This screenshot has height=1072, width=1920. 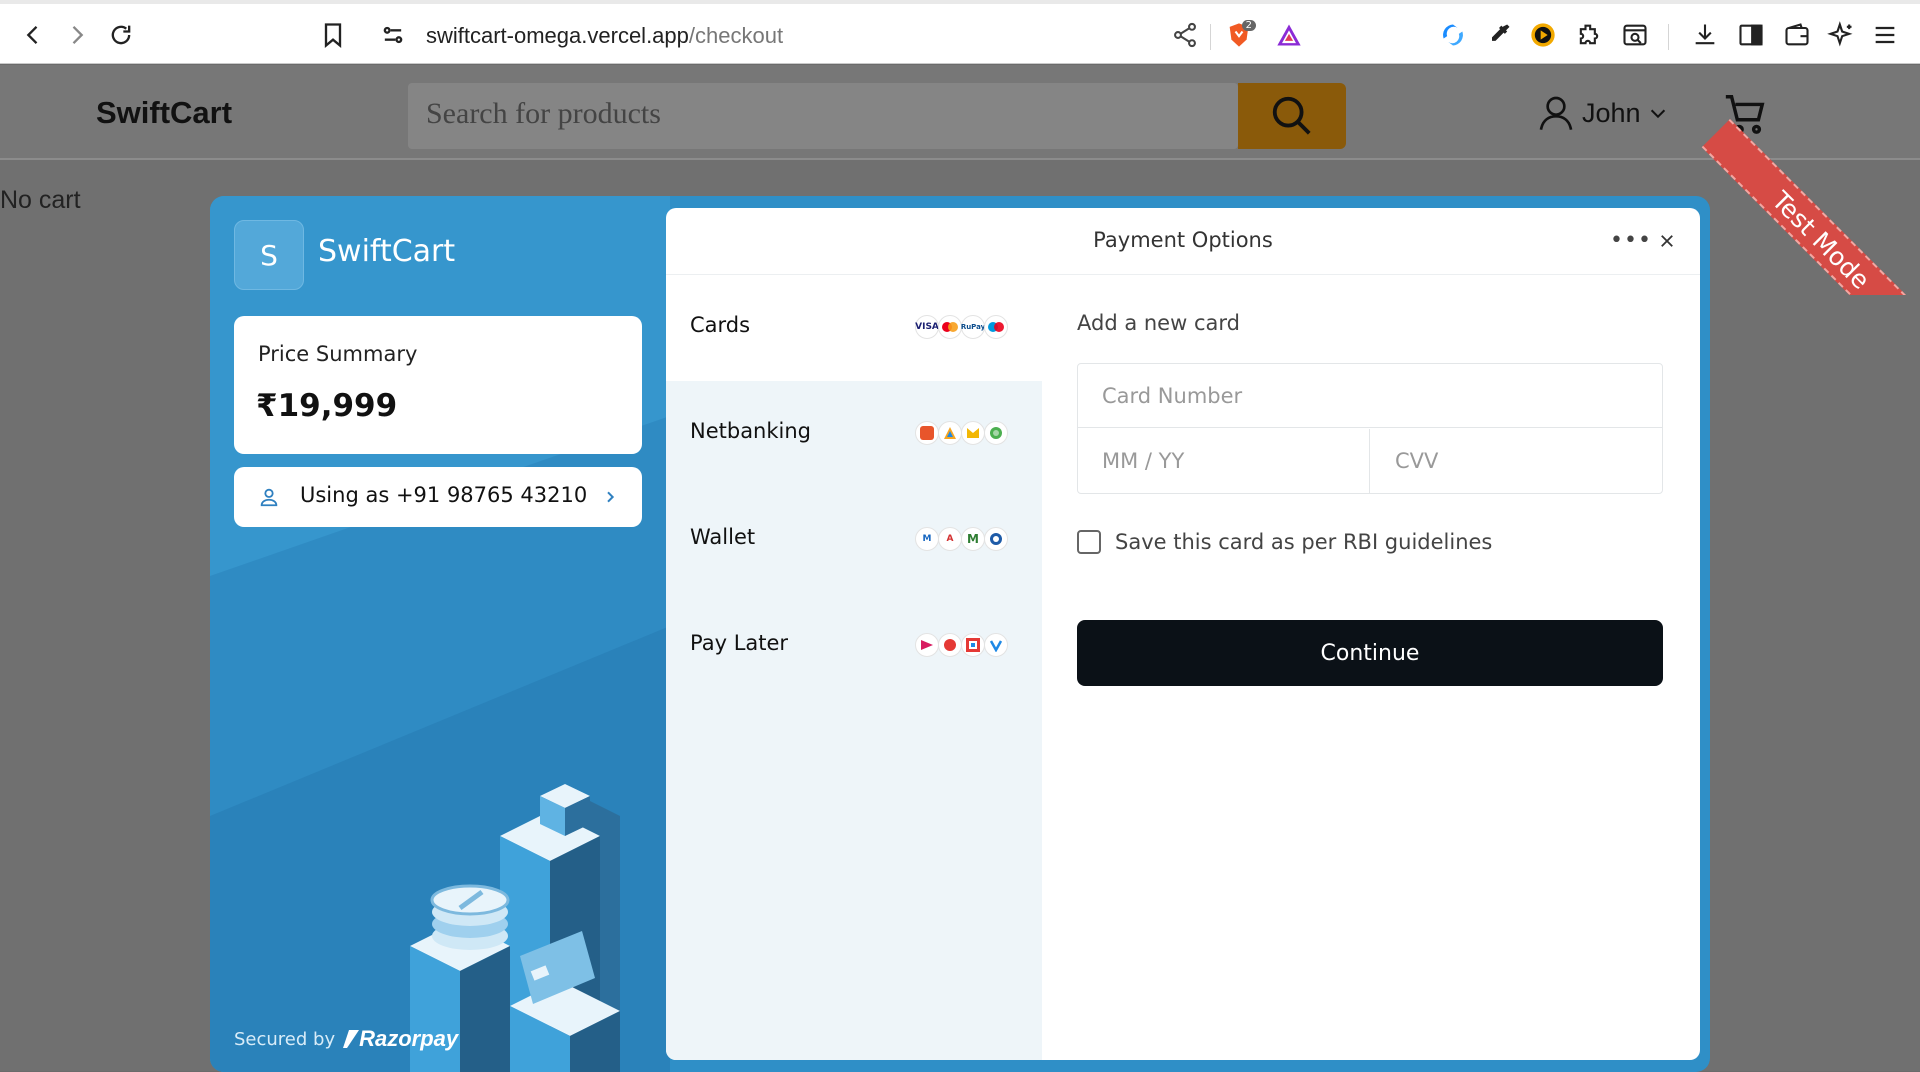 What do you see at coordinates (960, 32) in the screenshot?
I see `browser-toolbar: swiftcart-omega.vercel.app/checkout 2` at bounding box center [960, 32].